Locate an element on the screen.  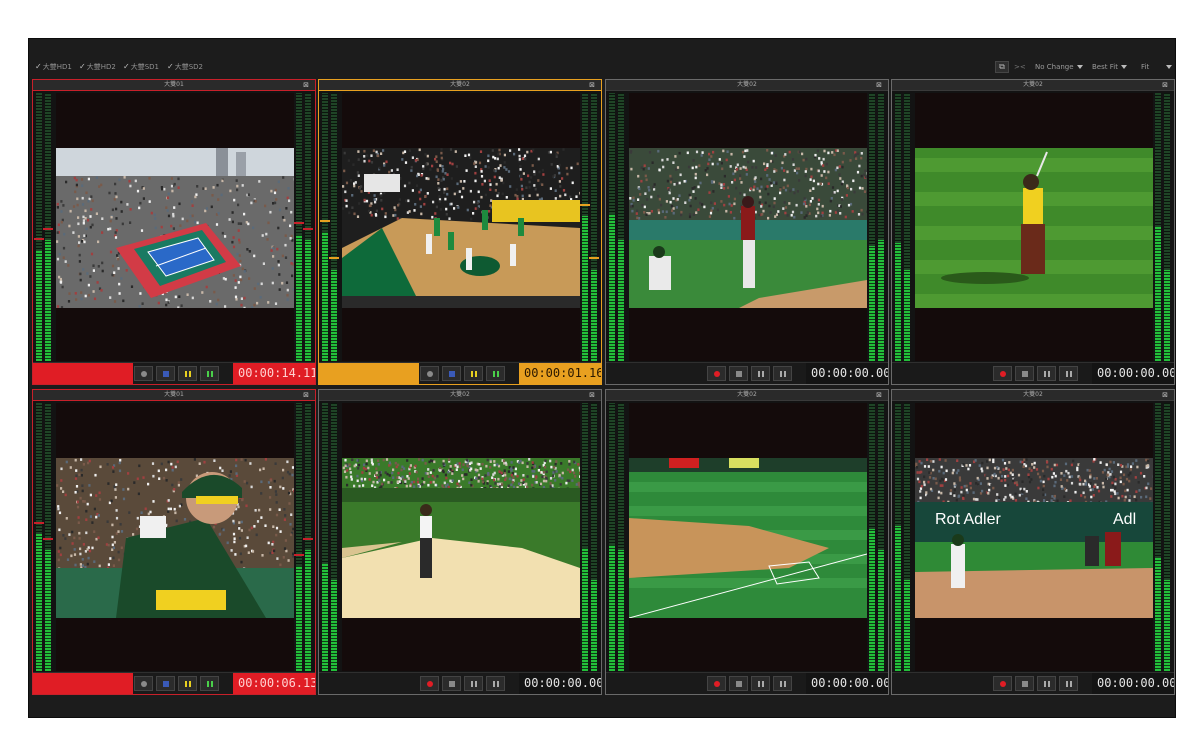
svg-text: Rot Adler is located at coordinates (968, 519).